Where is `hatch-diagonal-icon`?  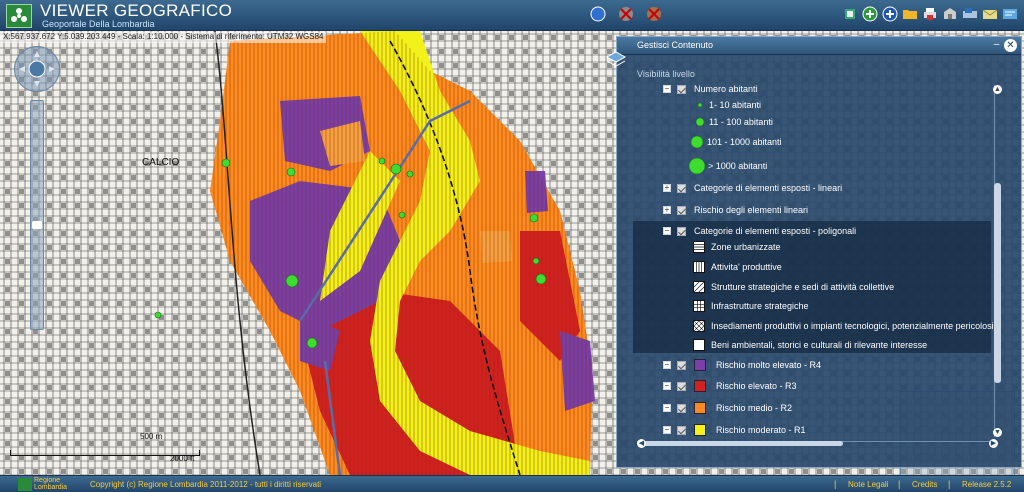
hatch-diagonal-icon is located at coordinates (699, 287).